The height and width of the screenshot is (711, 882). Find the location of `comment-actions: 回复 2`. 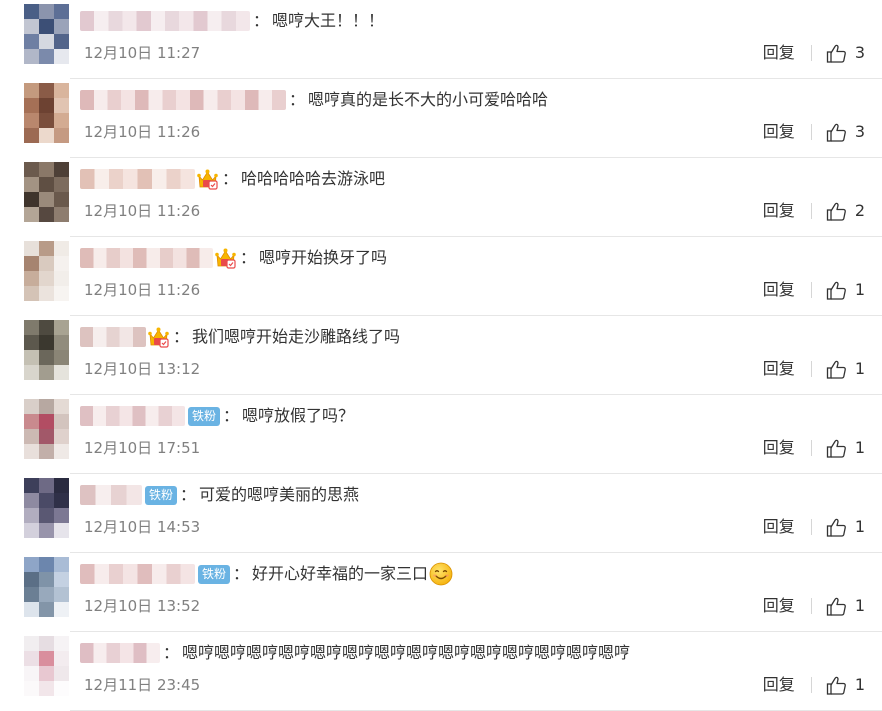

comment-actions: 回复 2 is located at coordinates (814, 211).